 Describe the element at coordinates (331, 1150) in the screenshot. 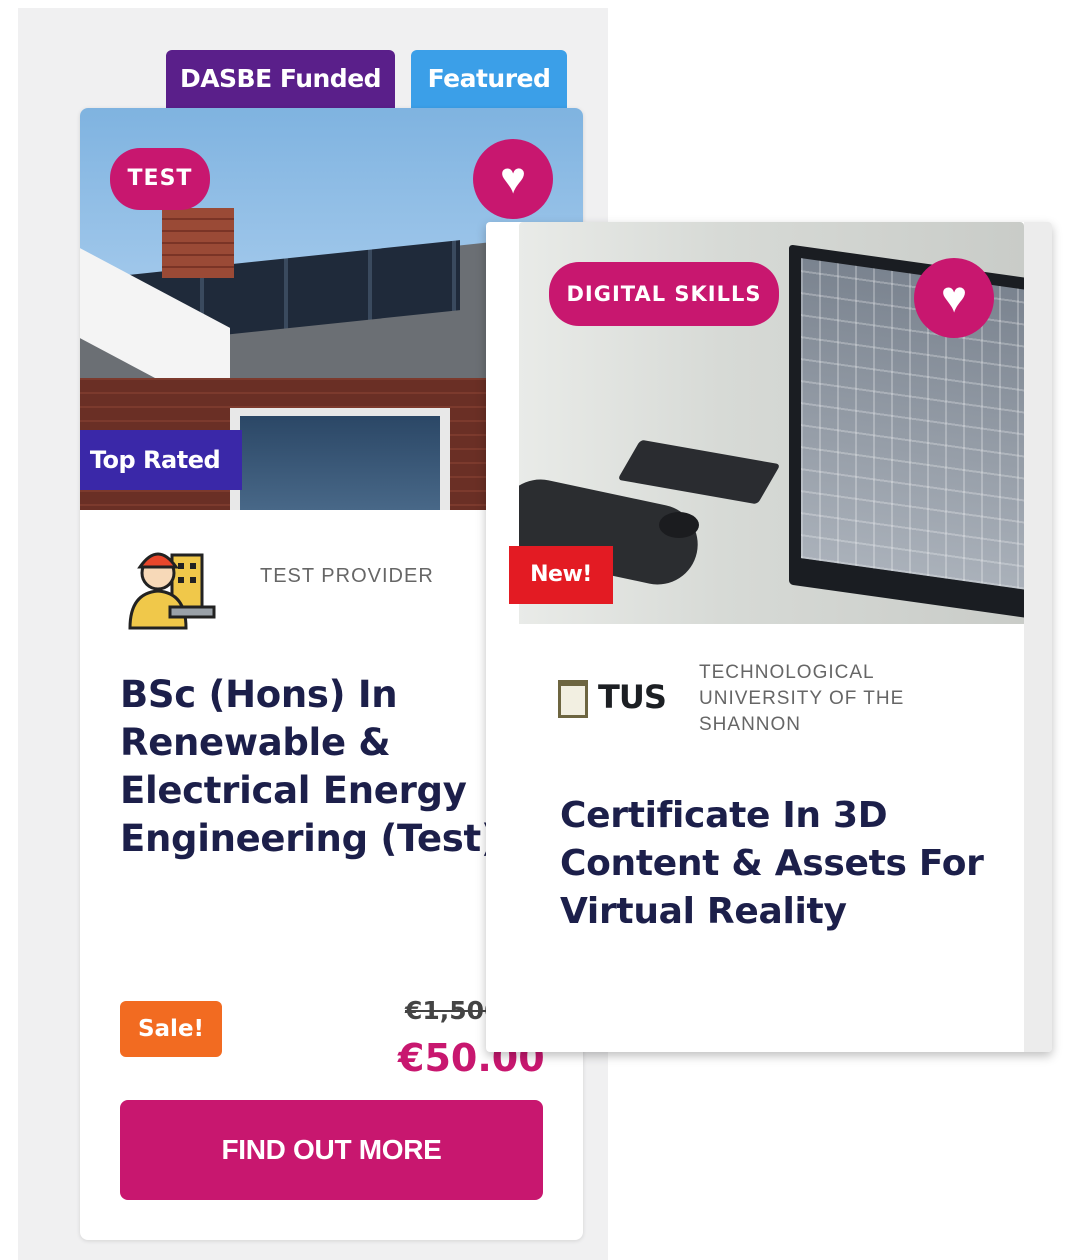

I see `find-out-more-button: FIND OUT MORE` at that location.